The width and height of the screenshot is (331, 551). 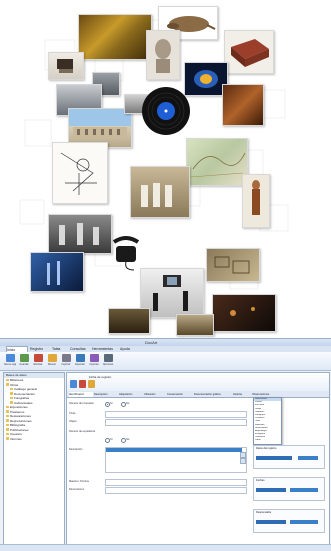 What do you see at coordinates (176, 490) in the screenshot?
I see `dimensions-field` at bounding box center [176, 490].